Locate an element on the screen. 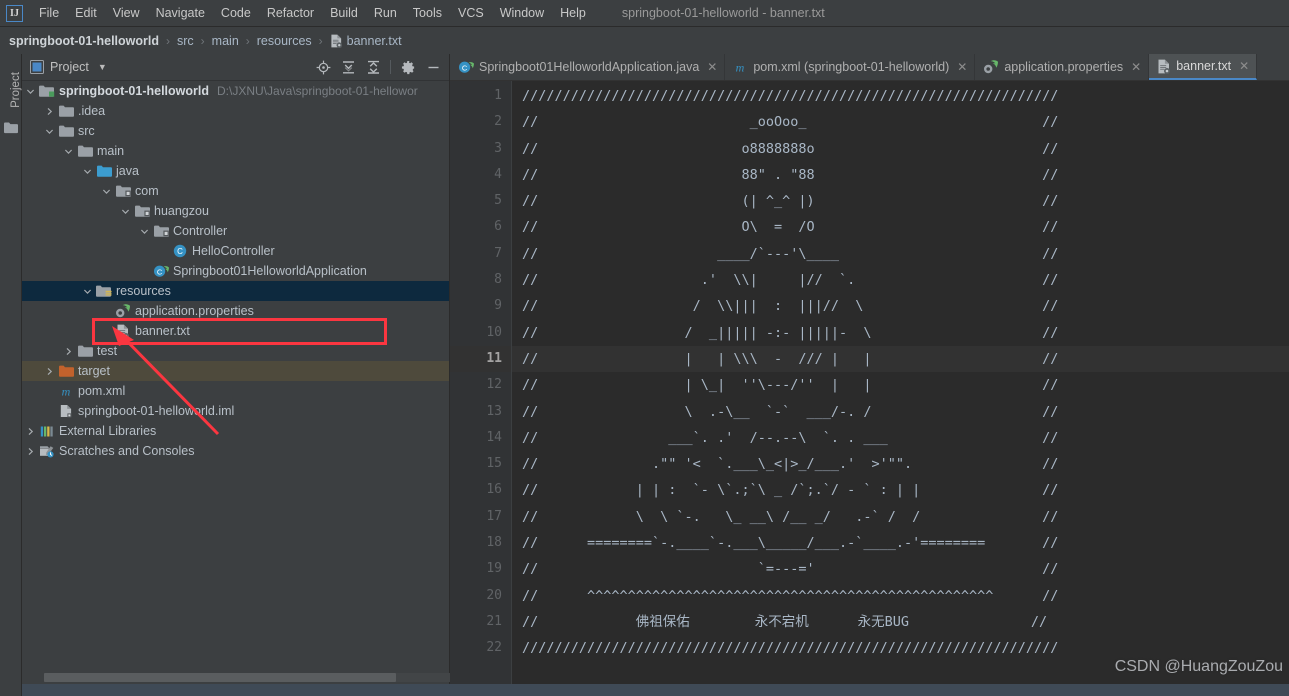  line-number: 16 is located at coordinates (494, 490).